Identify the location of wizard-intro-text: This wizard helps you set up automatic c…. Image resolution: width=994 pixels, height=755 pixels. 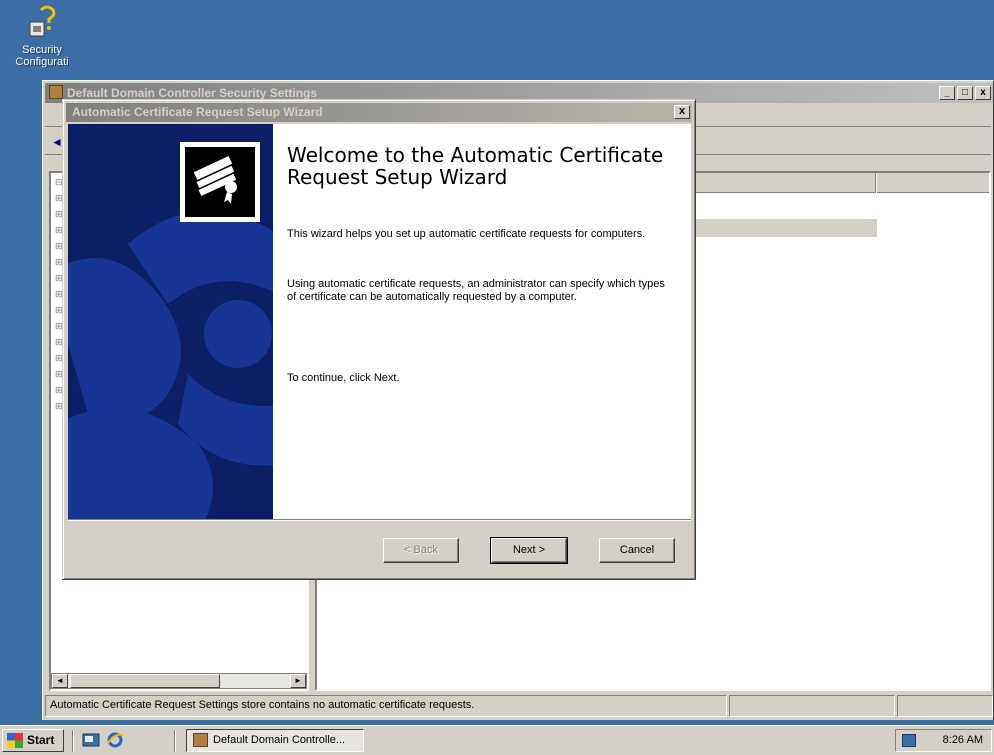
(466, 234).